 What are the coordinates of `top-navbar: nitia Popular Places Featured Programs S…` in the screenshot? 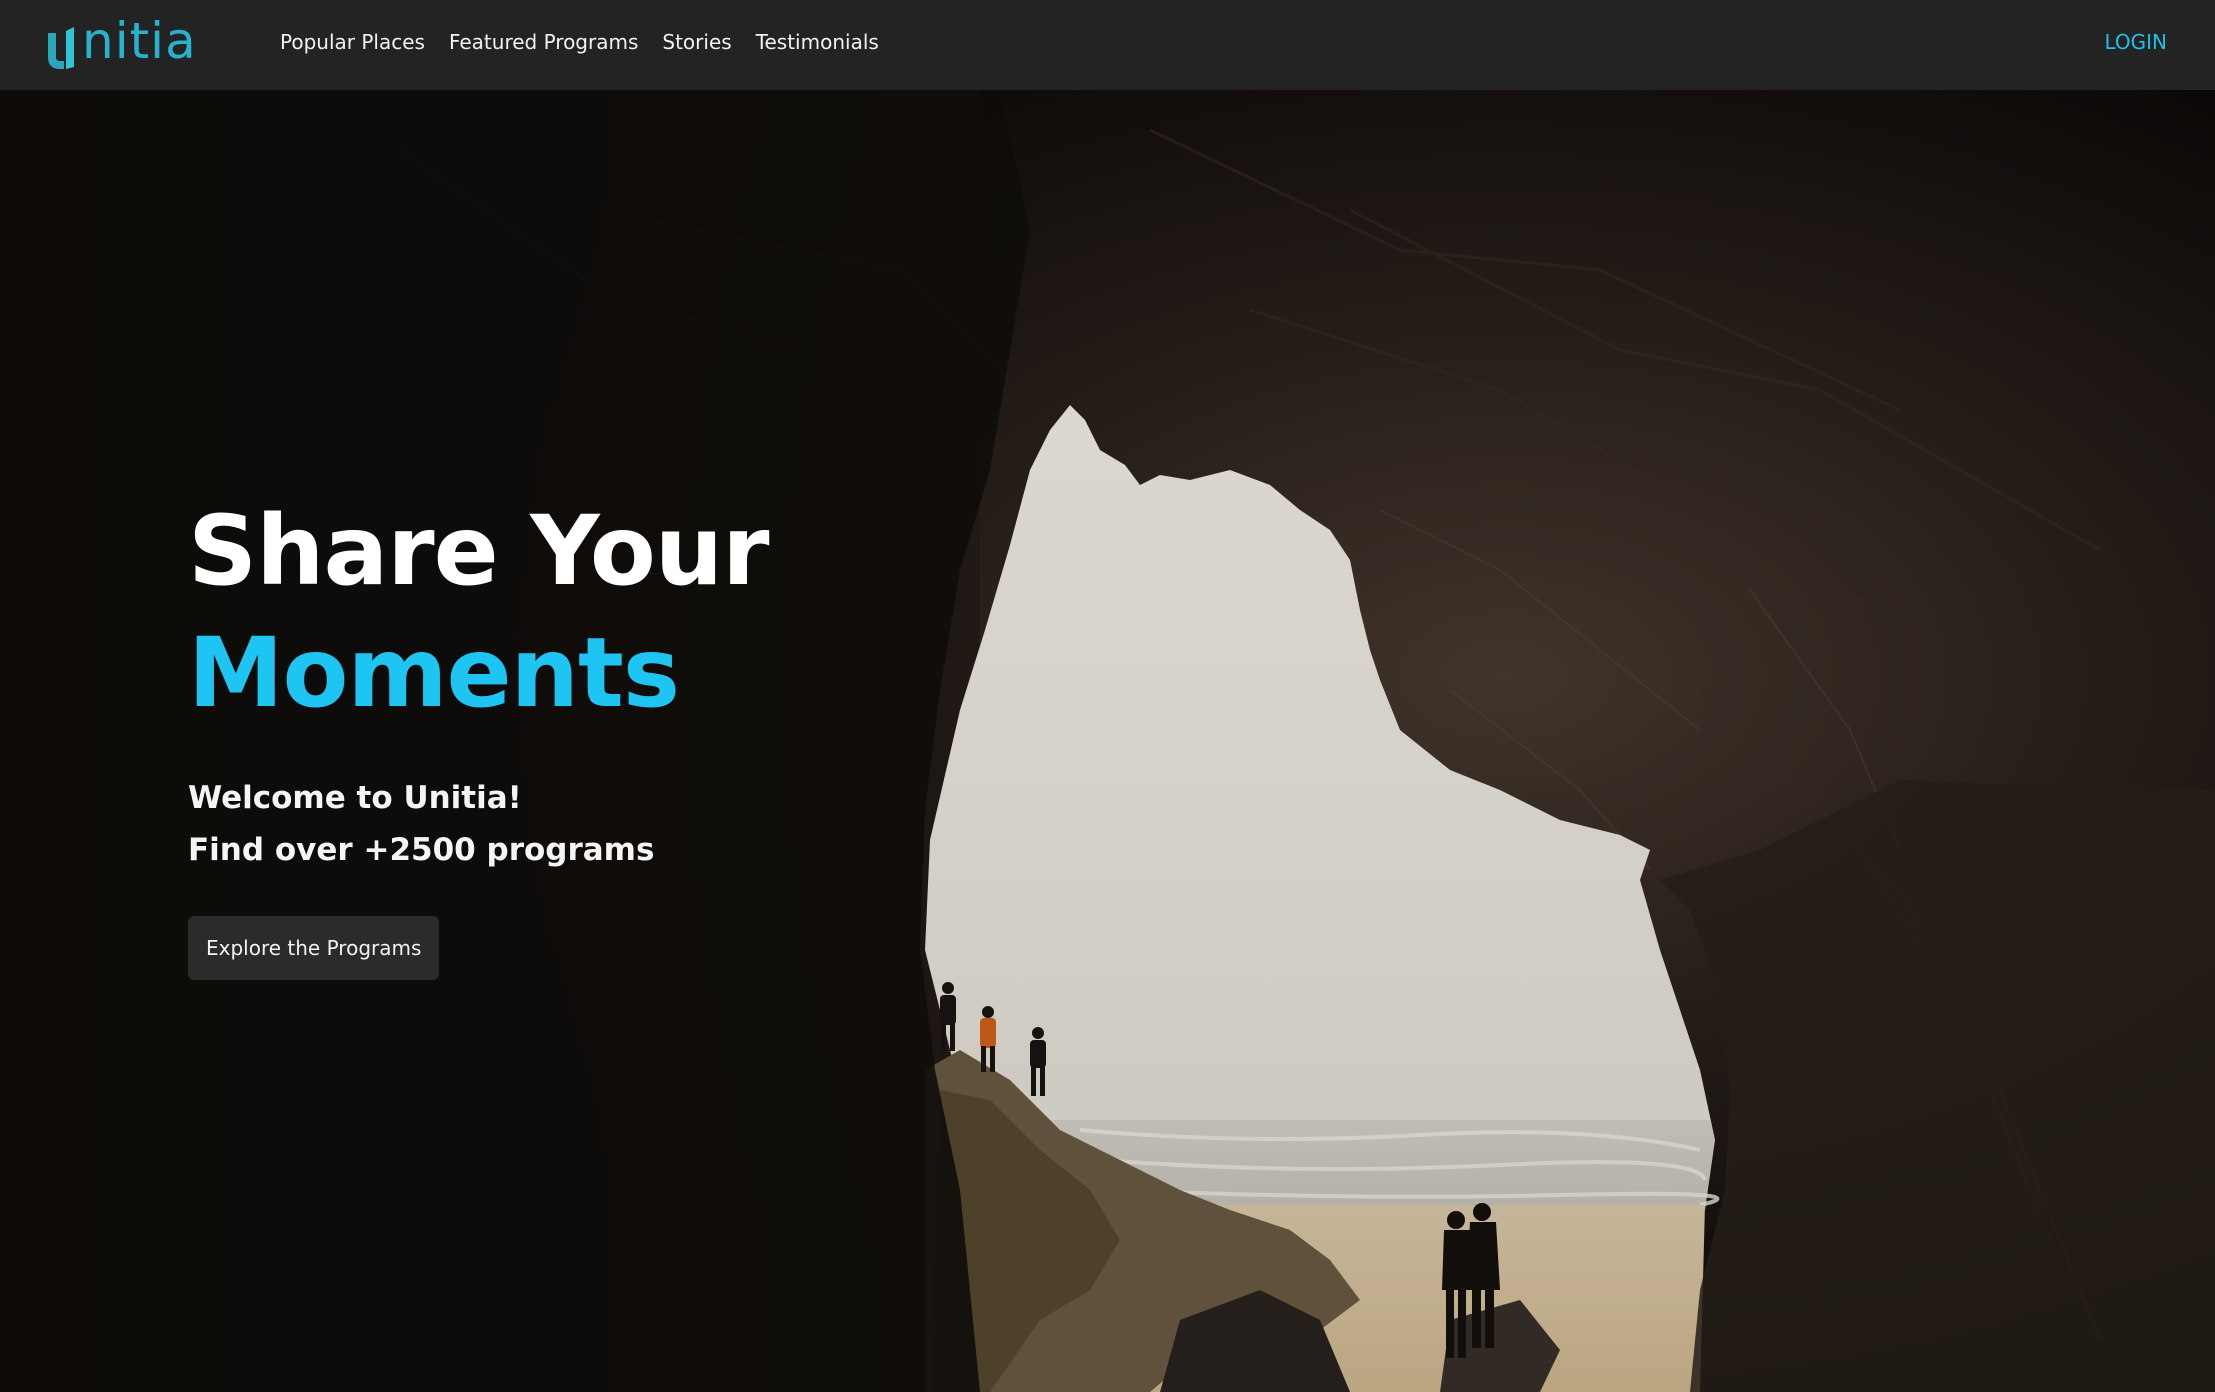 It's located at (1107, 45).